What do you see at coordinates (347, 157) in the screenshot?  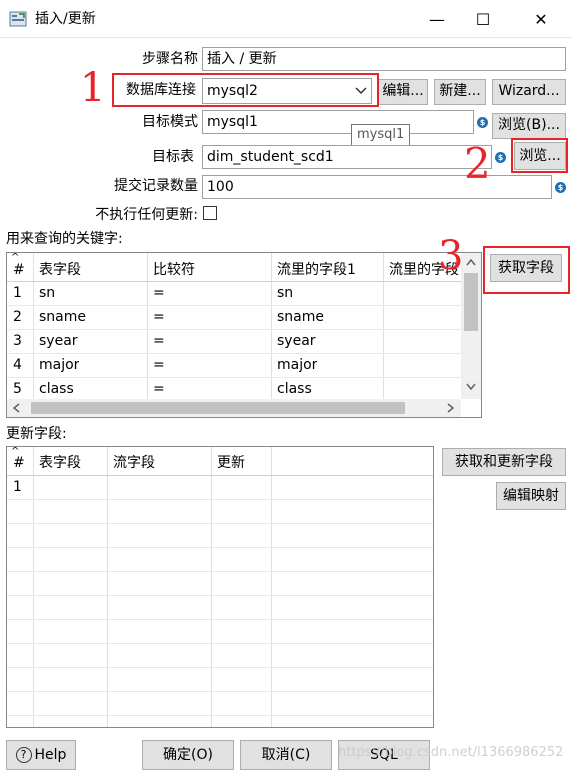 I see `target-table-input: dim_student_scd1` at bounding box center [347, 157].